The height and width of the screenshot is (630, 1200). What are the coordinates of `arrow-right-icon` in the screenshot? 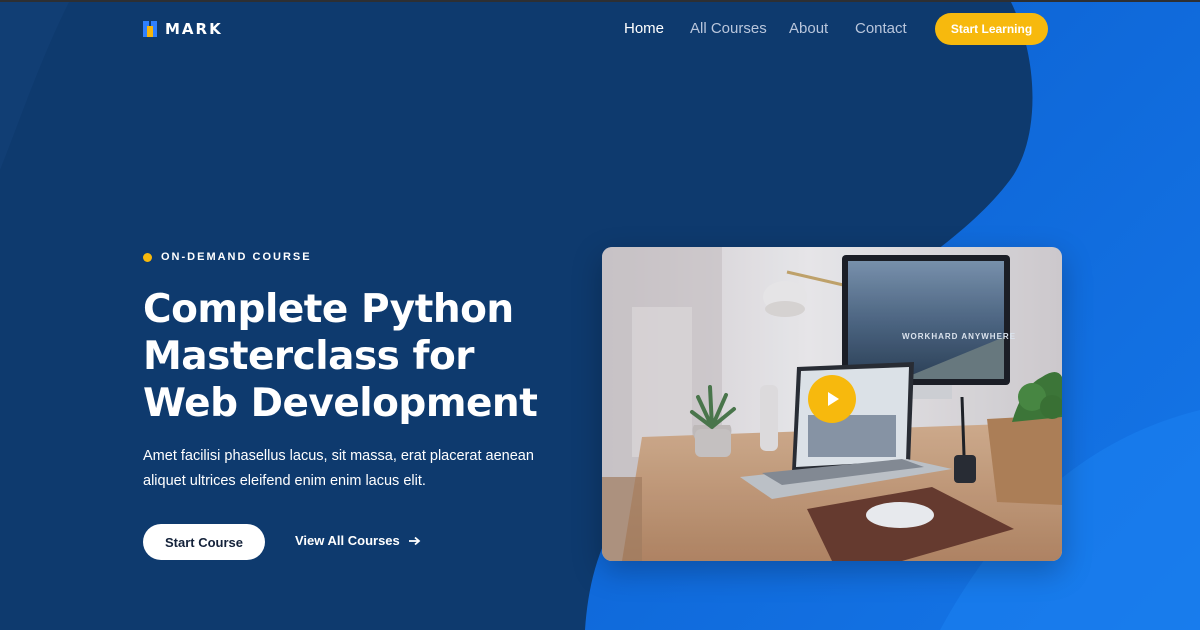 It's located at (414, 540).